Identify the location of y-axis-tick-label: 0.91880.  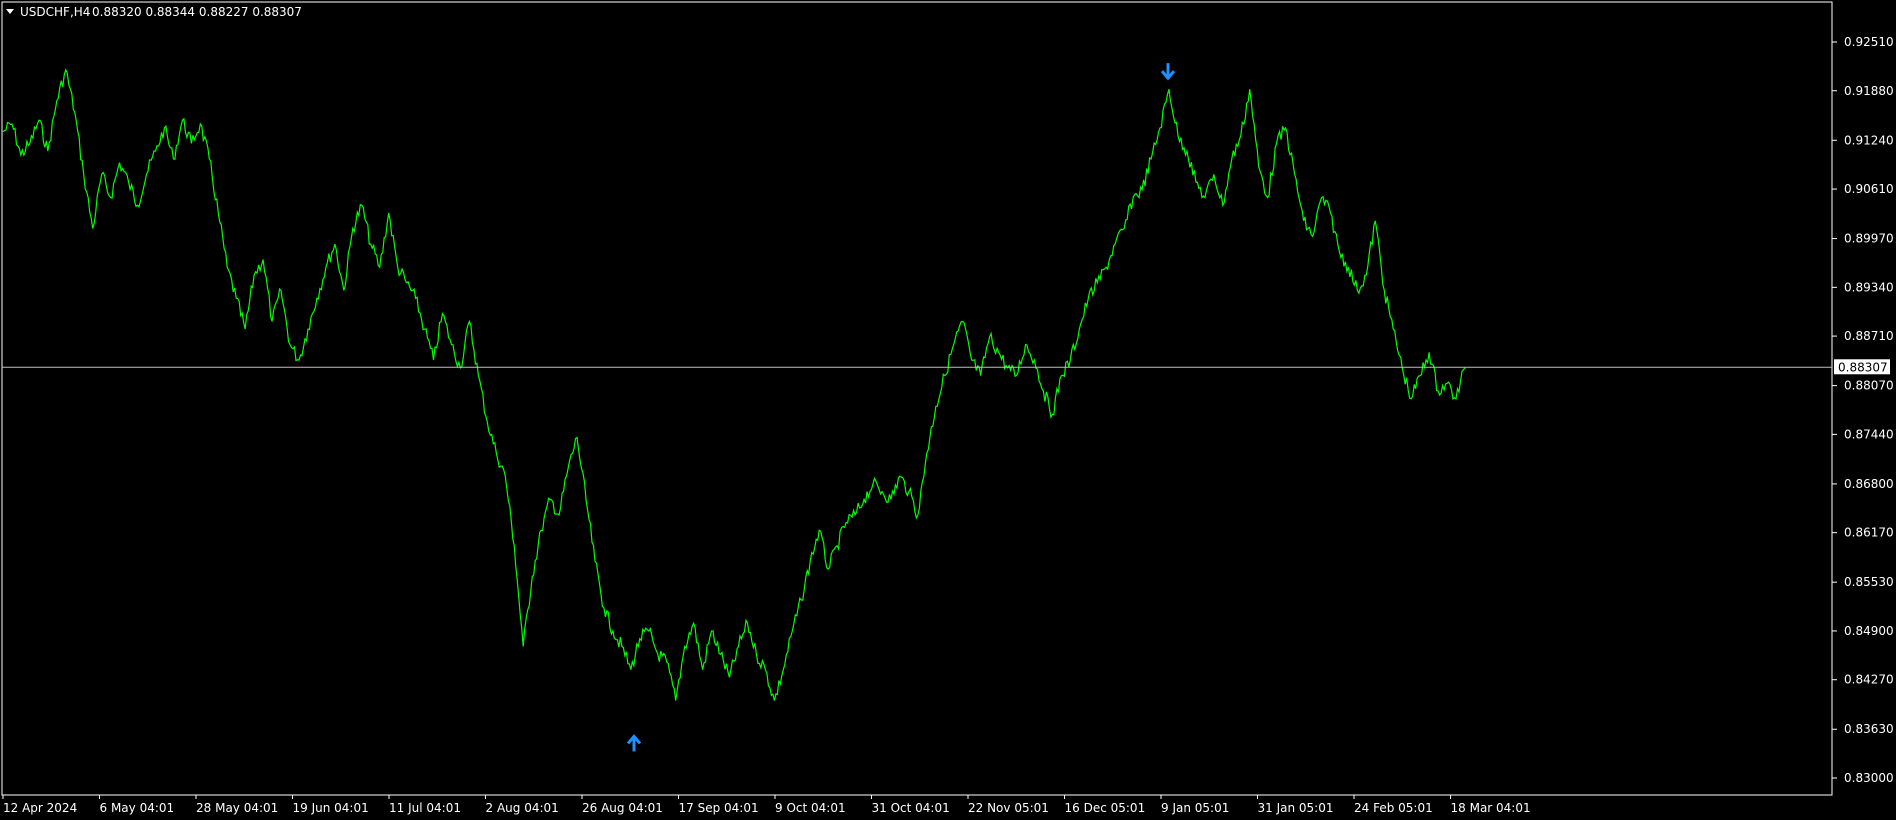
(1869, 91).